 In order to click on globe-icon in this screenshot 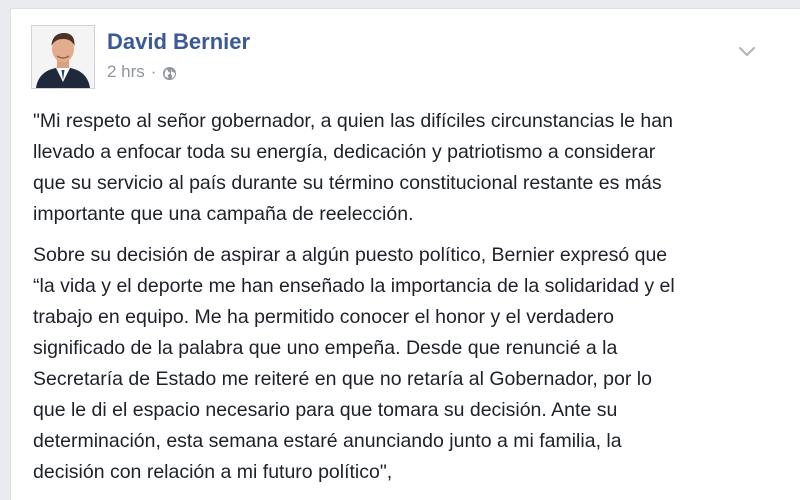, I will do `click(169, 72)`.